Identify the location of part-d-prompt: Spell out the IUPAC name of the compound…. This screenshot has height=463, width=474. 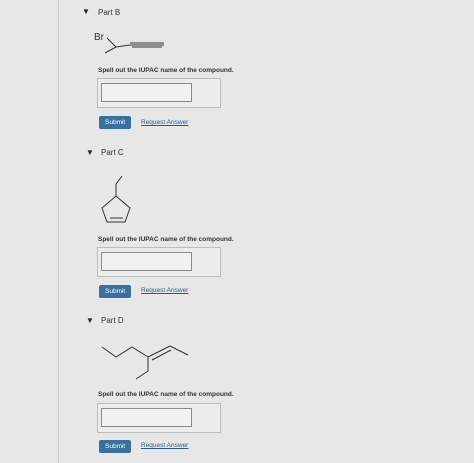
(166, 394).